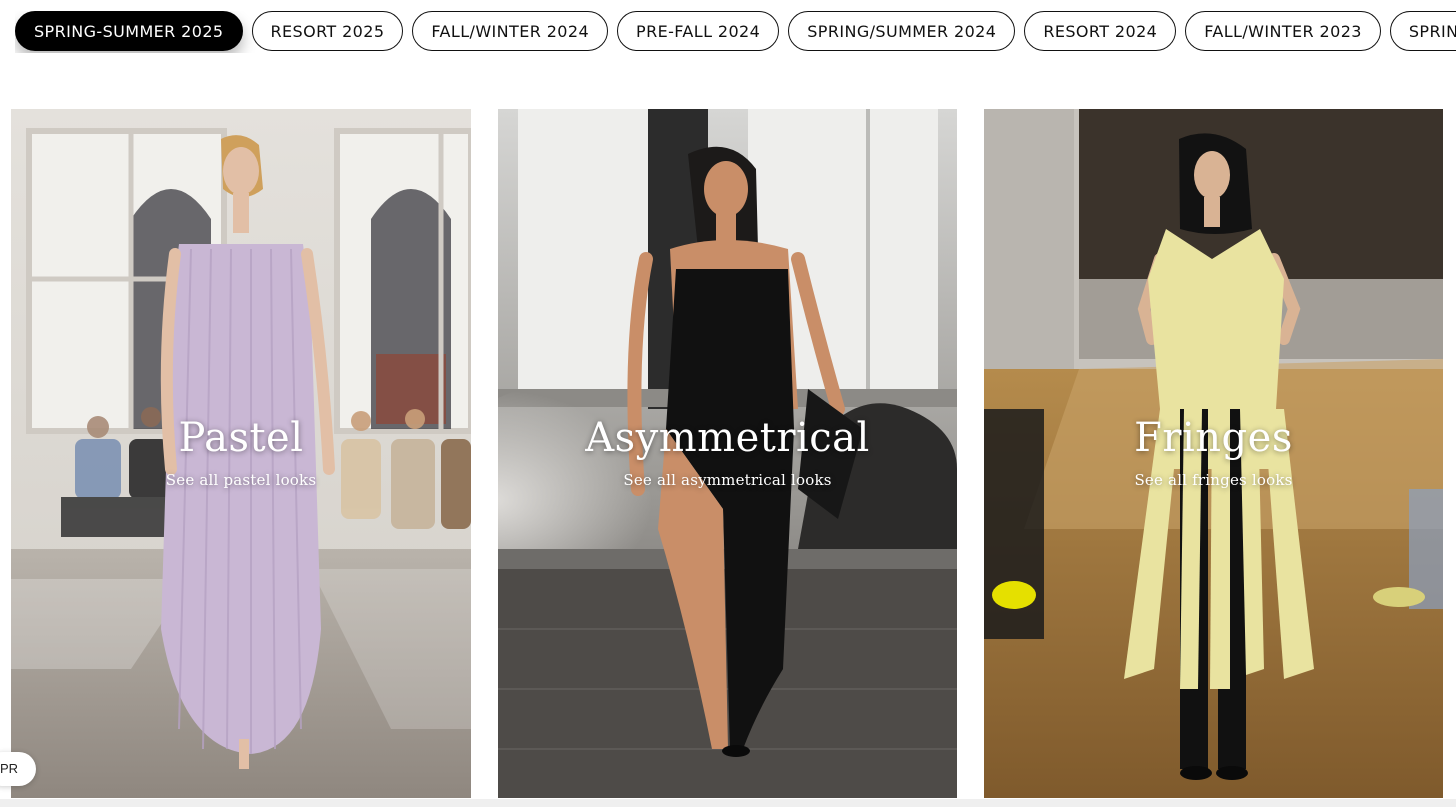  I want to click on season-pill-pre-fall-2024: PRE-FALL 2024, so click(698, 31).